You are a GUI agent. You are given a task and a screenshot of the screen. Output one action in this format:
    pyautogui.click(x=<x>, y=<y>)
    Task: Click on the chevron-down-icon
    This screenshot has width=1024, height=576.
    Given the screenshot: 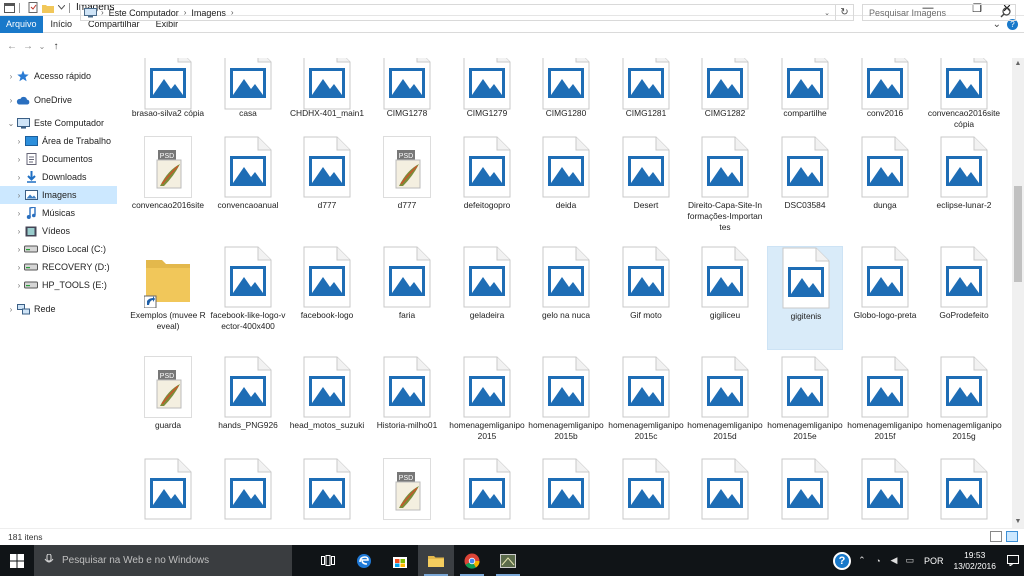 What is the action you would take?
    pyautogui.click(x=61, y=7)
    